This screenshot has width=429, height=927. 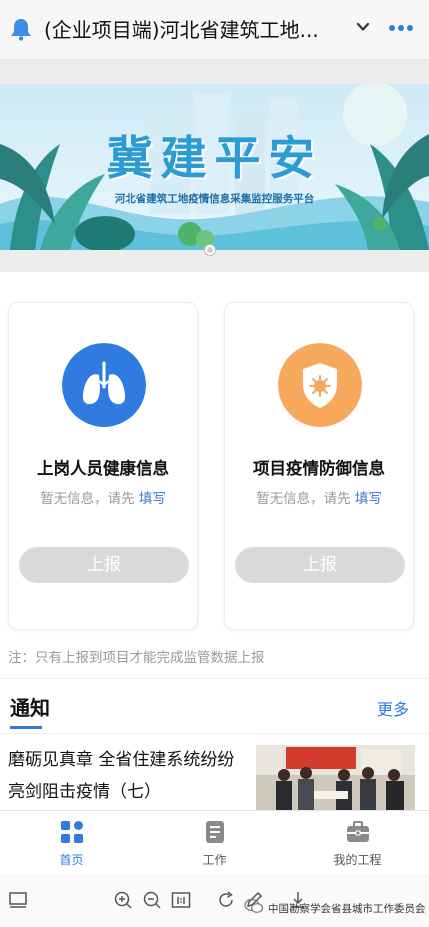 I want to click on wechat-logo-icon, so click(x=254, y=905).